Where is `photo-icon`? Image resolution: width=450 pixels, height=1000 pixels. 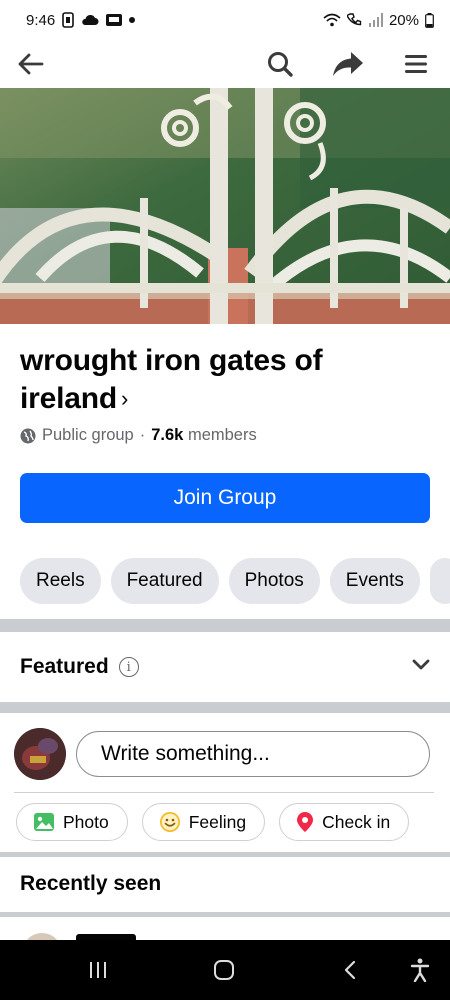
photo-icon is located at coordinates (44, 822).